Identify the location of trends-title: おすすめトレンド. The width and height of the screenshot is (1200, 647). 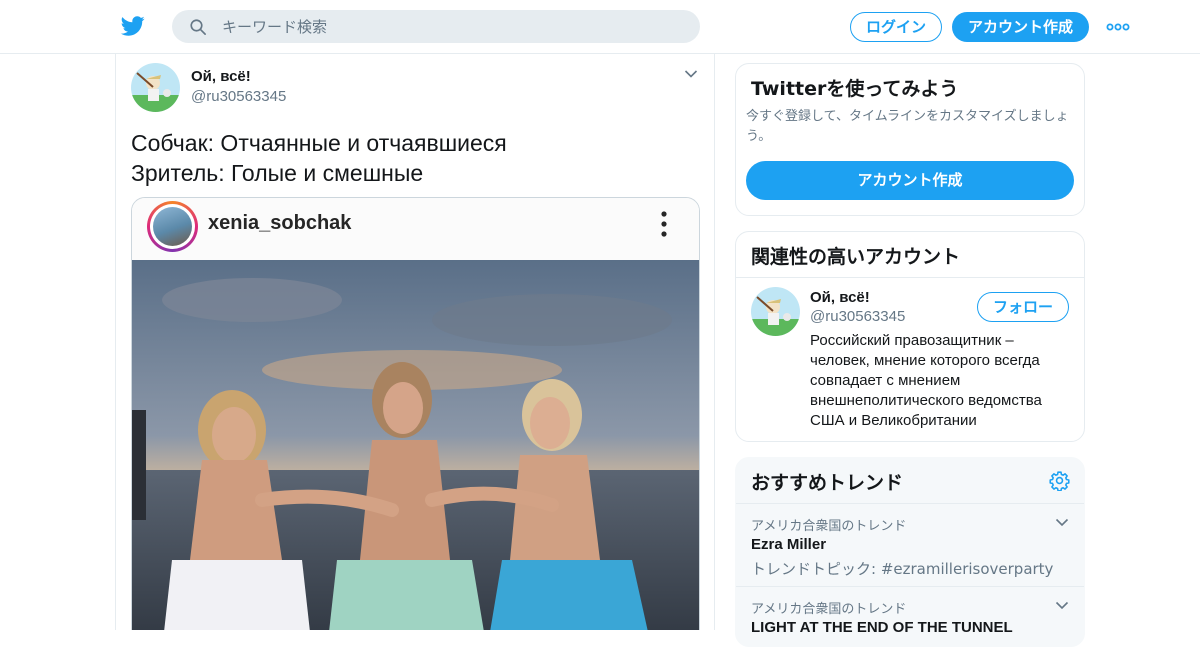
(827, 483).